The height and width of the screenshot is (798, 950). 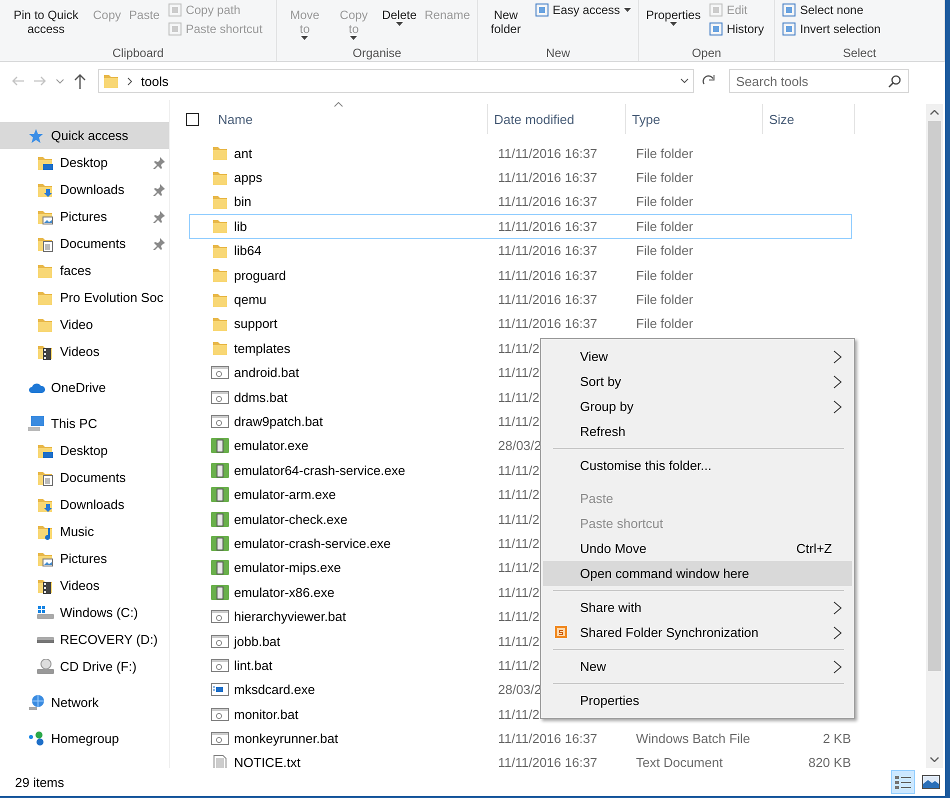 I want to click on column-header: Name, so click(x=350, y=119).